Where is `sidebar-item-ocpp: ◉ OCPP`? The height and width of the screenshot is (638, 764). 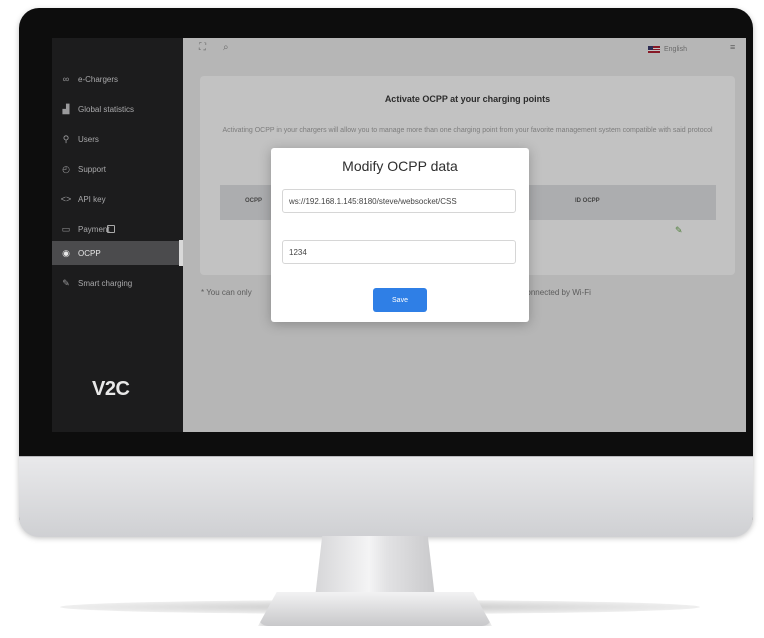
sidebar-item-ocpp: ◉ OCPP is located at coordinates (117, 253).